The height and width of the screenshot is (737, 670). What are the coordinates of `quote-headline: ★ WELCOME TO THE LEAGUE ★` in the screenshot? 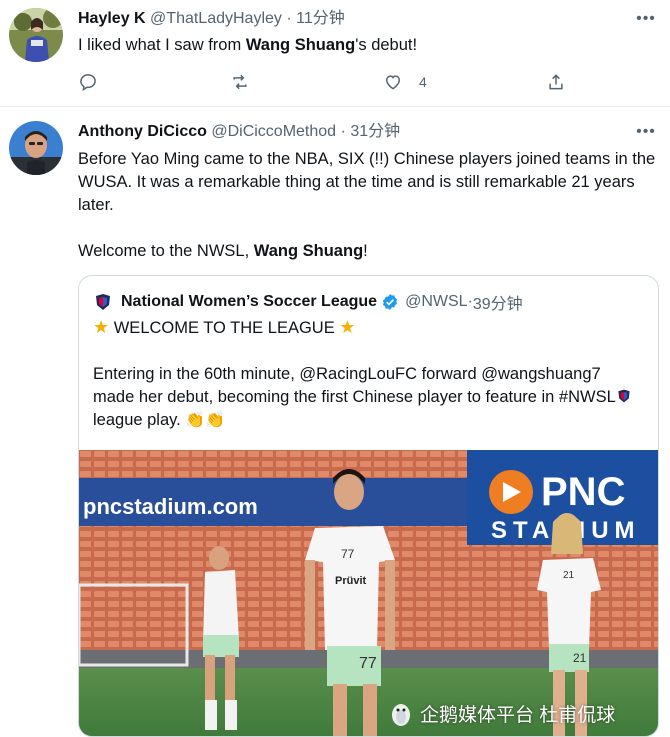 It's located at (224, 327).